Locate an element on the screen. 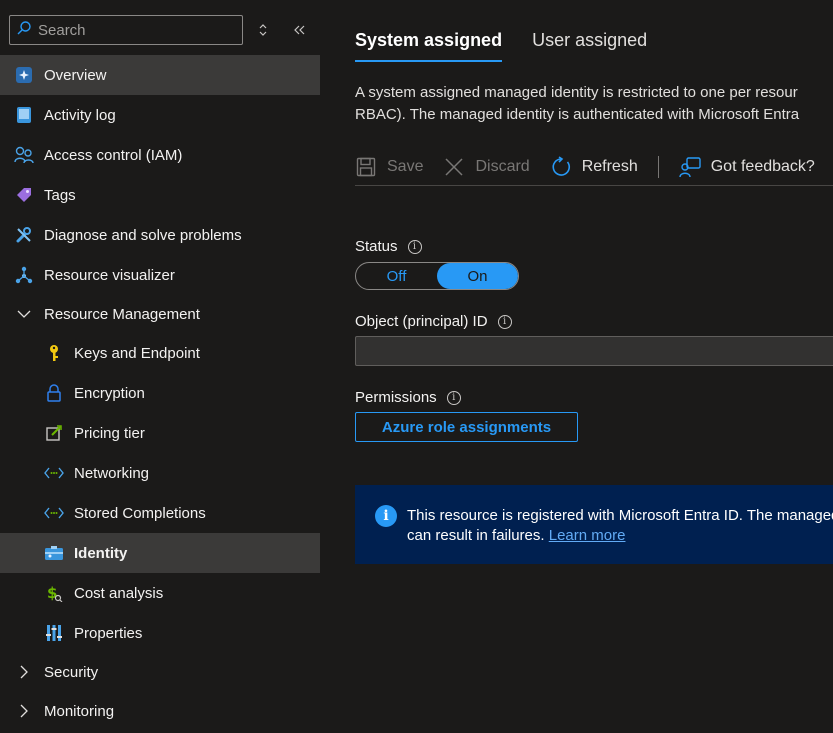  sidebar-item-encryption: Encryption is located at coordinates (160, 393).